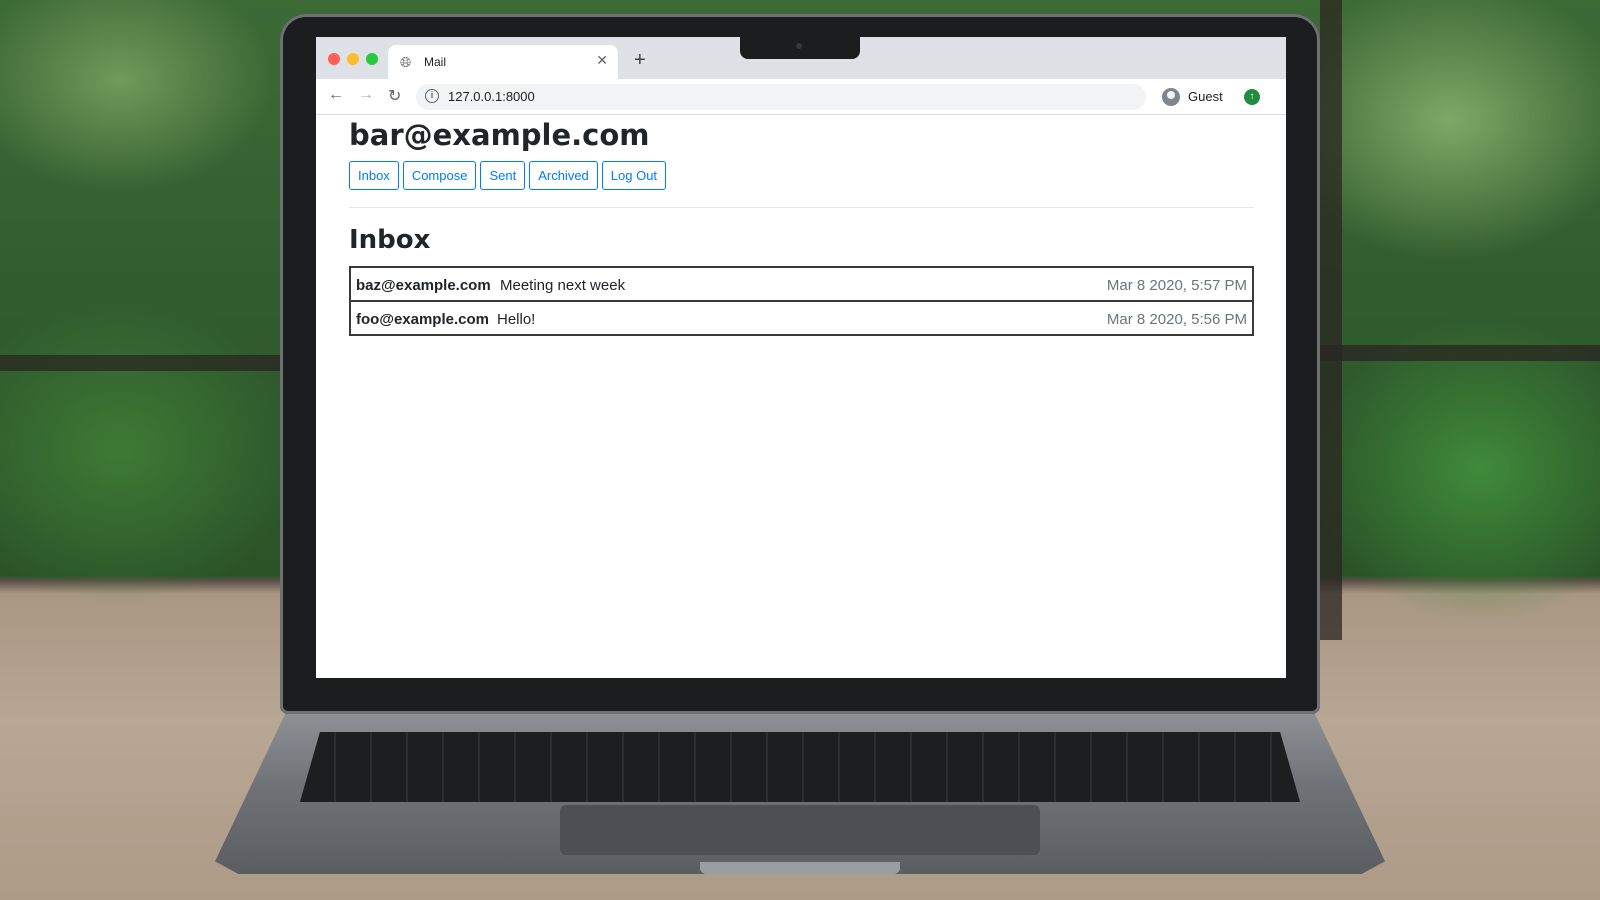  What do you see at coordinates (800, 868) in the screenshot?
I see `laptop-front-lip` at bounding box center [800, 868].